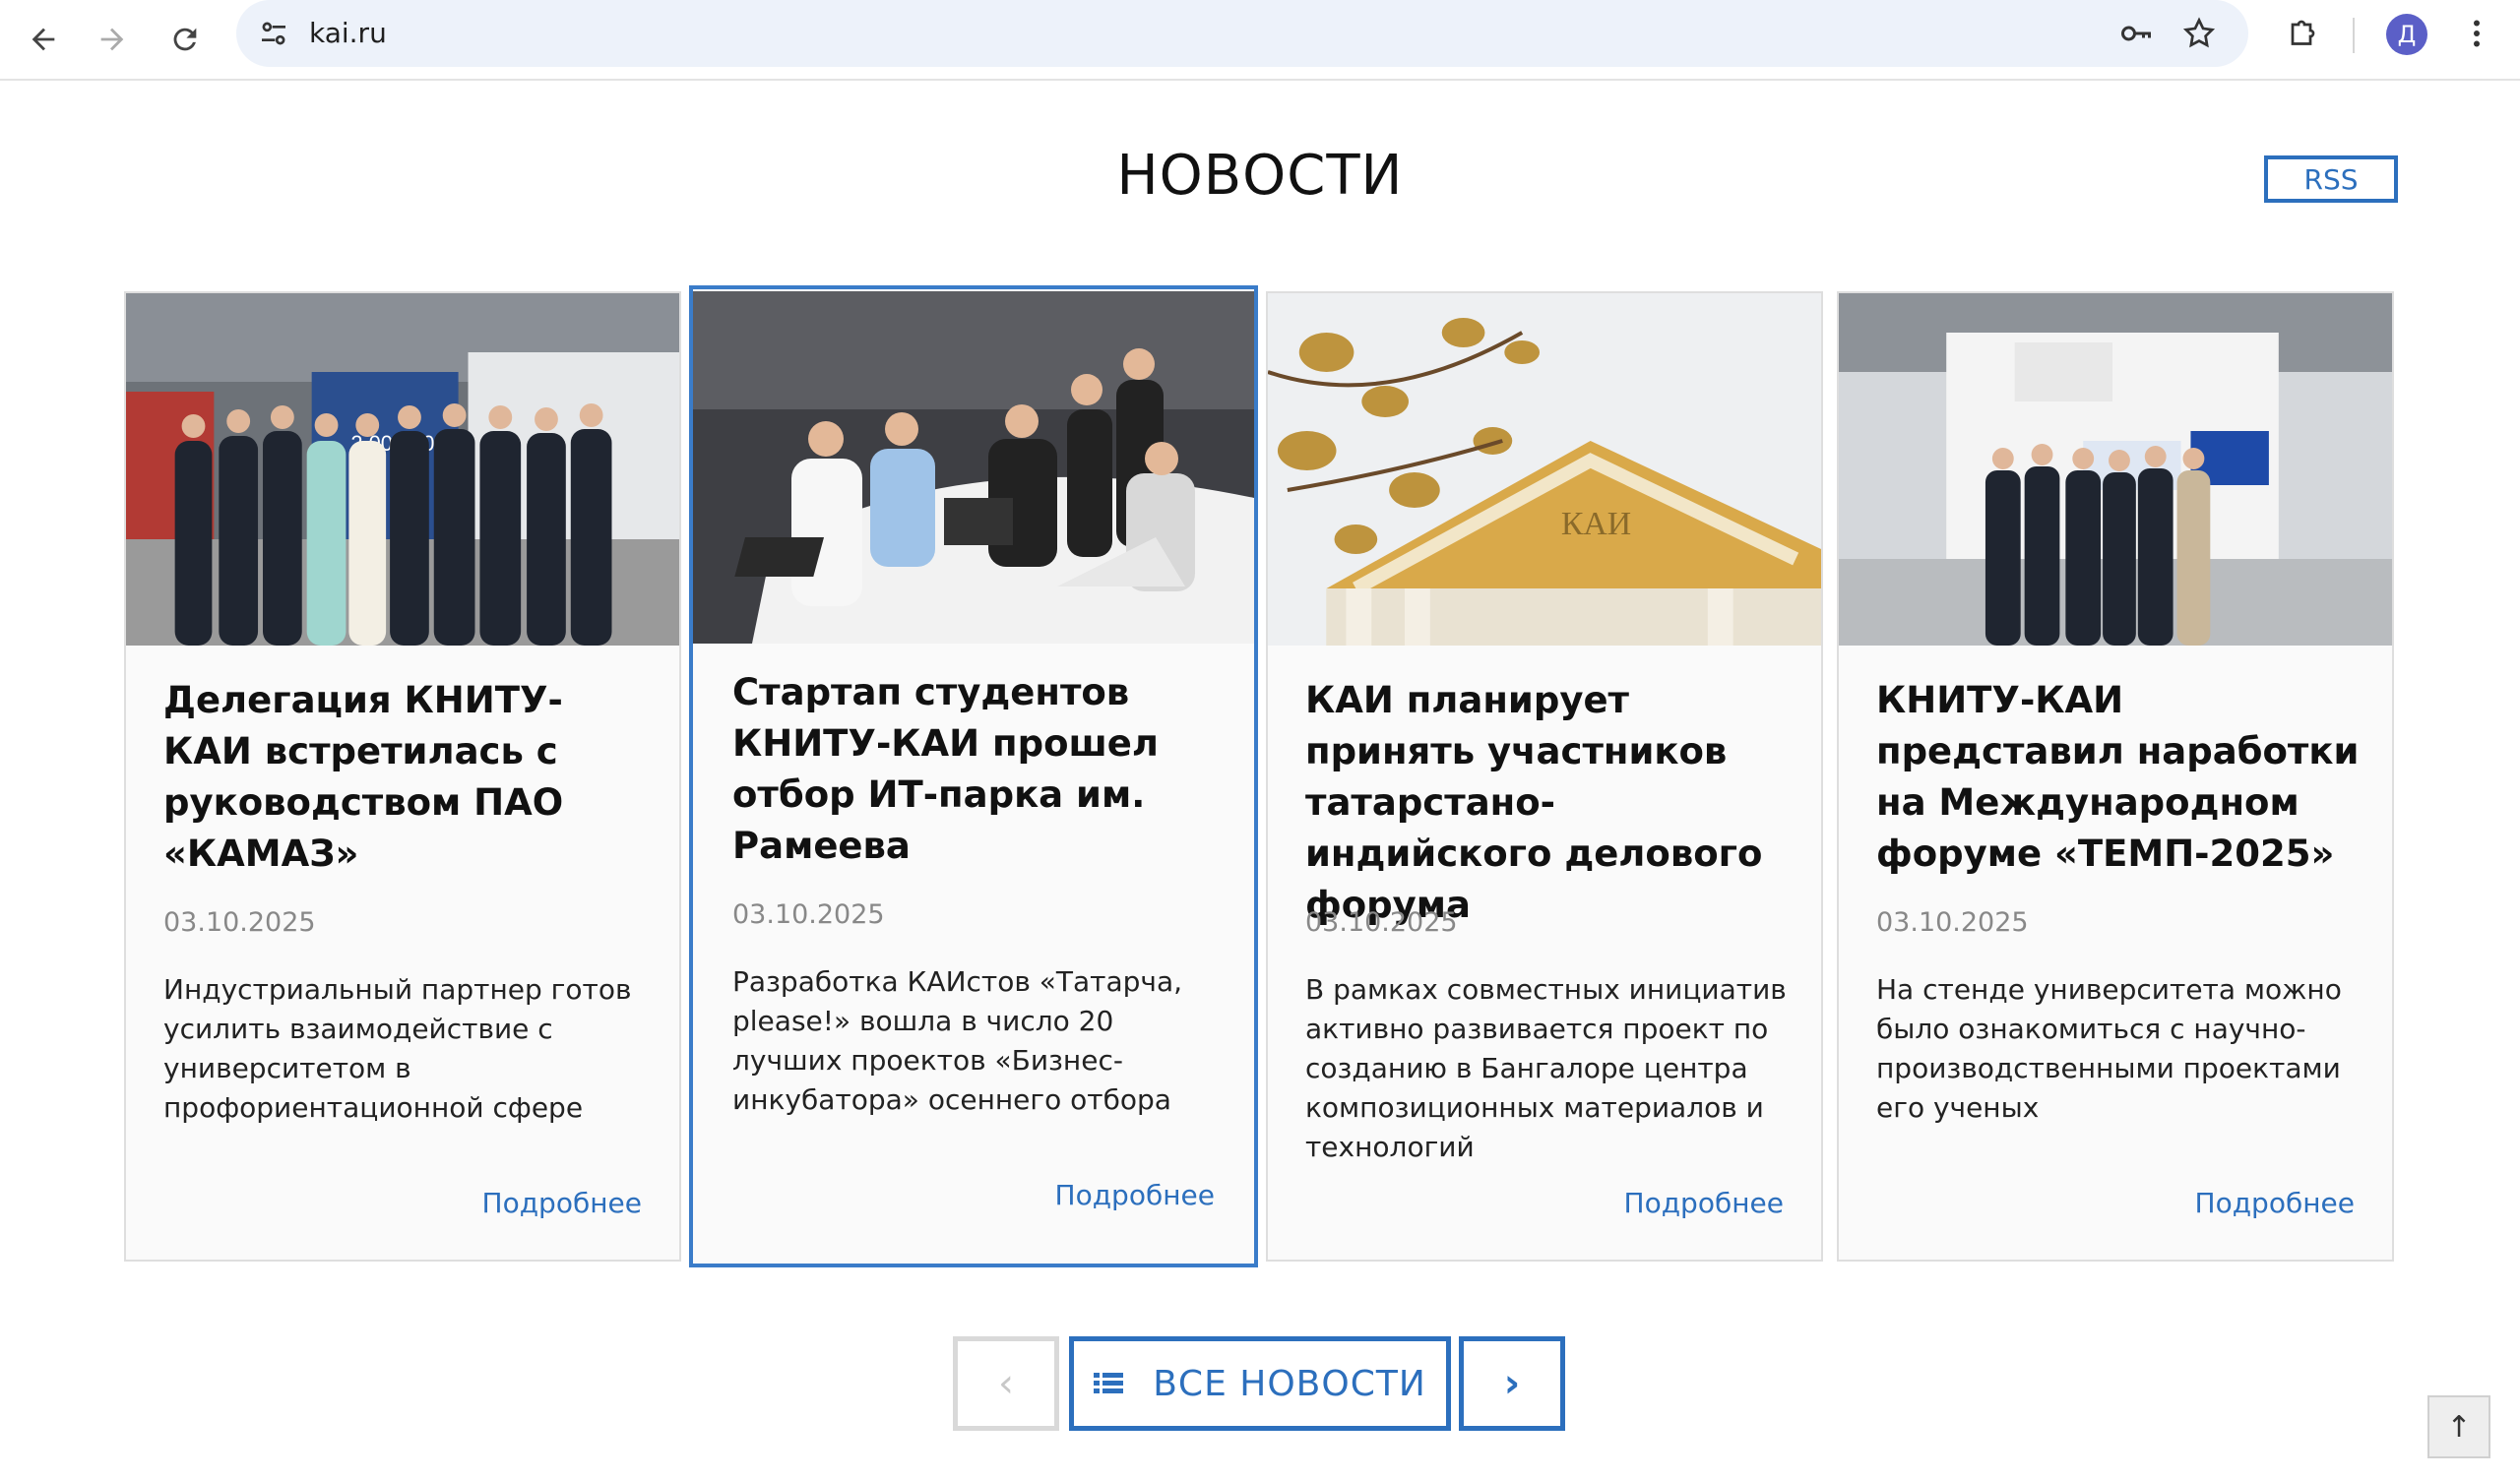  I want to click on arrow-right-icon, so click(112, 39).